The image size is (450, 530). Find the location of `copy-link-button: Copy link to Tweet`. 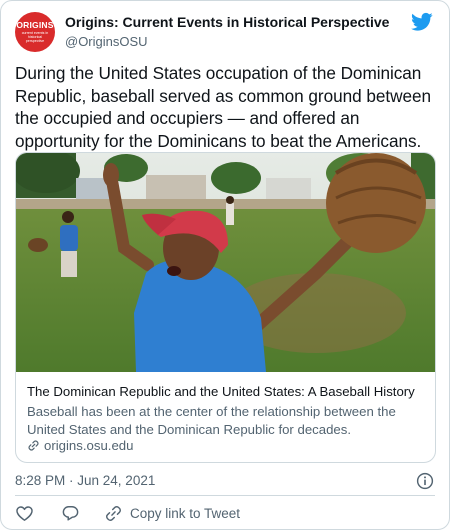

copy-link-button: Copy link to Tweet is located at coordinates (172, 513).